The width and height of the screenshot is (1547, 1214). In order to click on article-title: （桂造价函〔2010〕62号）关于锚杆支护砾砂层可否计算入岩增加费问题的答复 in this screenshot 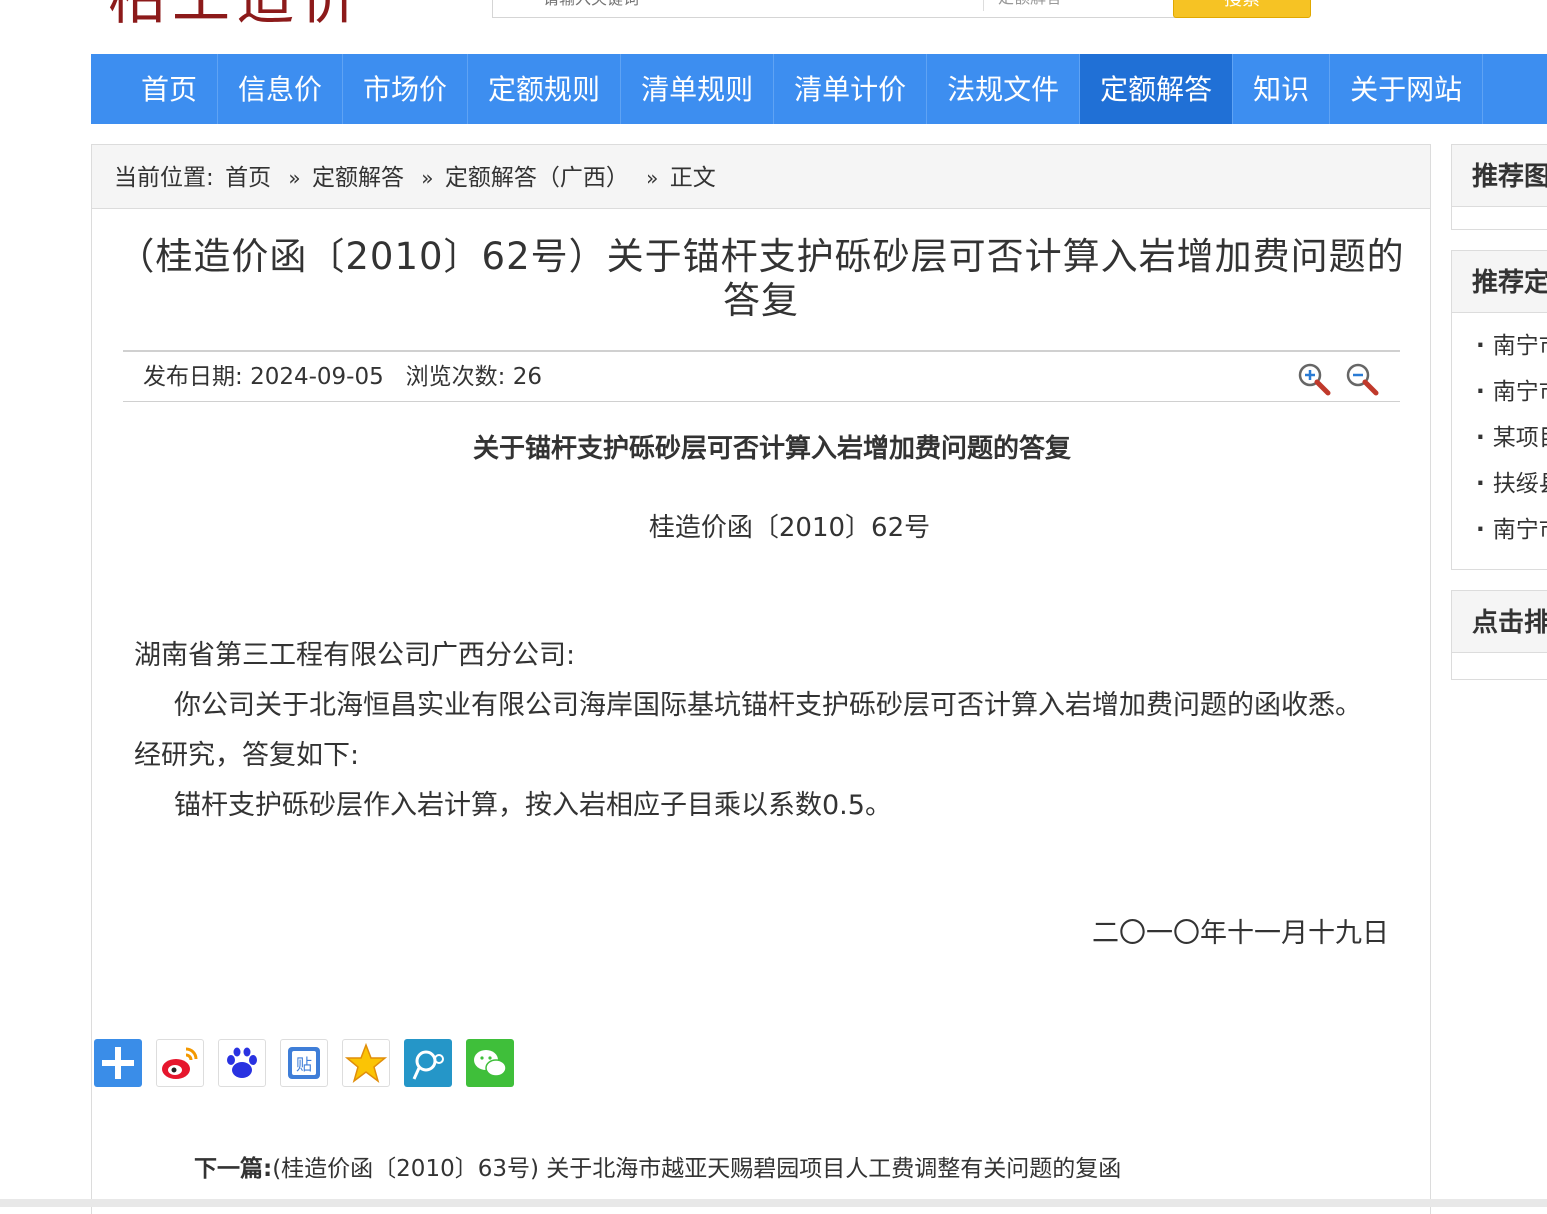, I will do `click(761, 278)`.